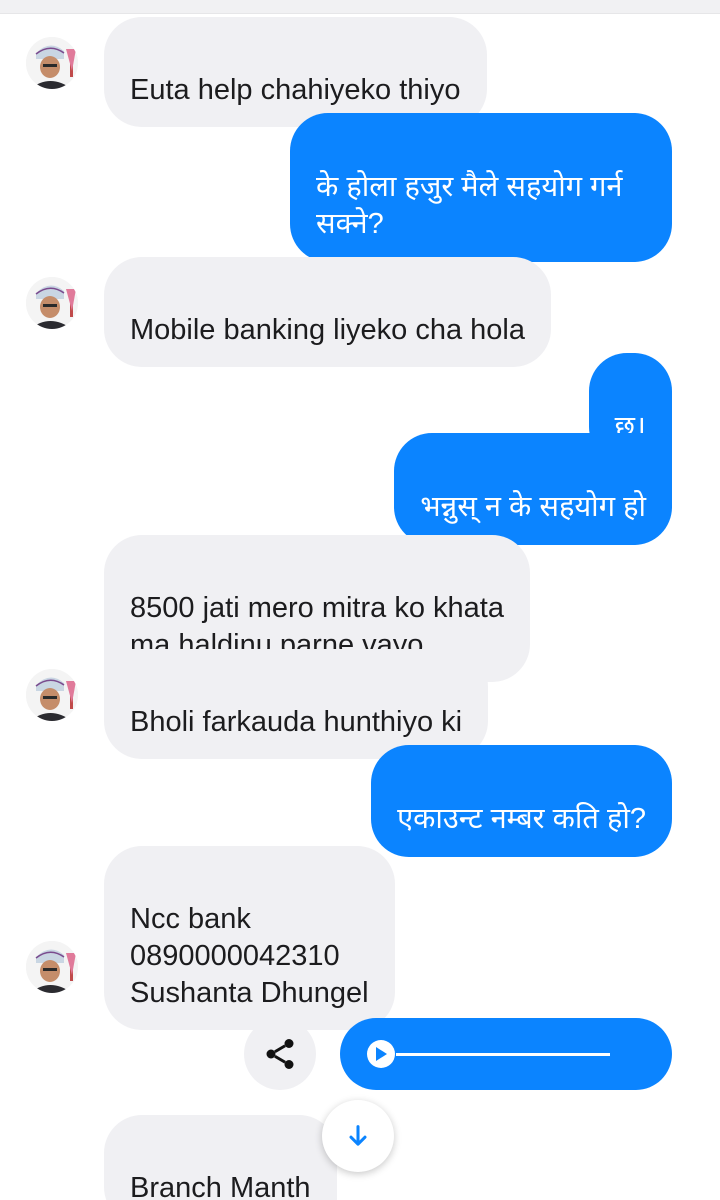 The image size is (720, 1200). What do you see at coordinates (220, 1186) in the screenshot?
I see `message-text: Branch Manth` at bounding box center [220, 1186].